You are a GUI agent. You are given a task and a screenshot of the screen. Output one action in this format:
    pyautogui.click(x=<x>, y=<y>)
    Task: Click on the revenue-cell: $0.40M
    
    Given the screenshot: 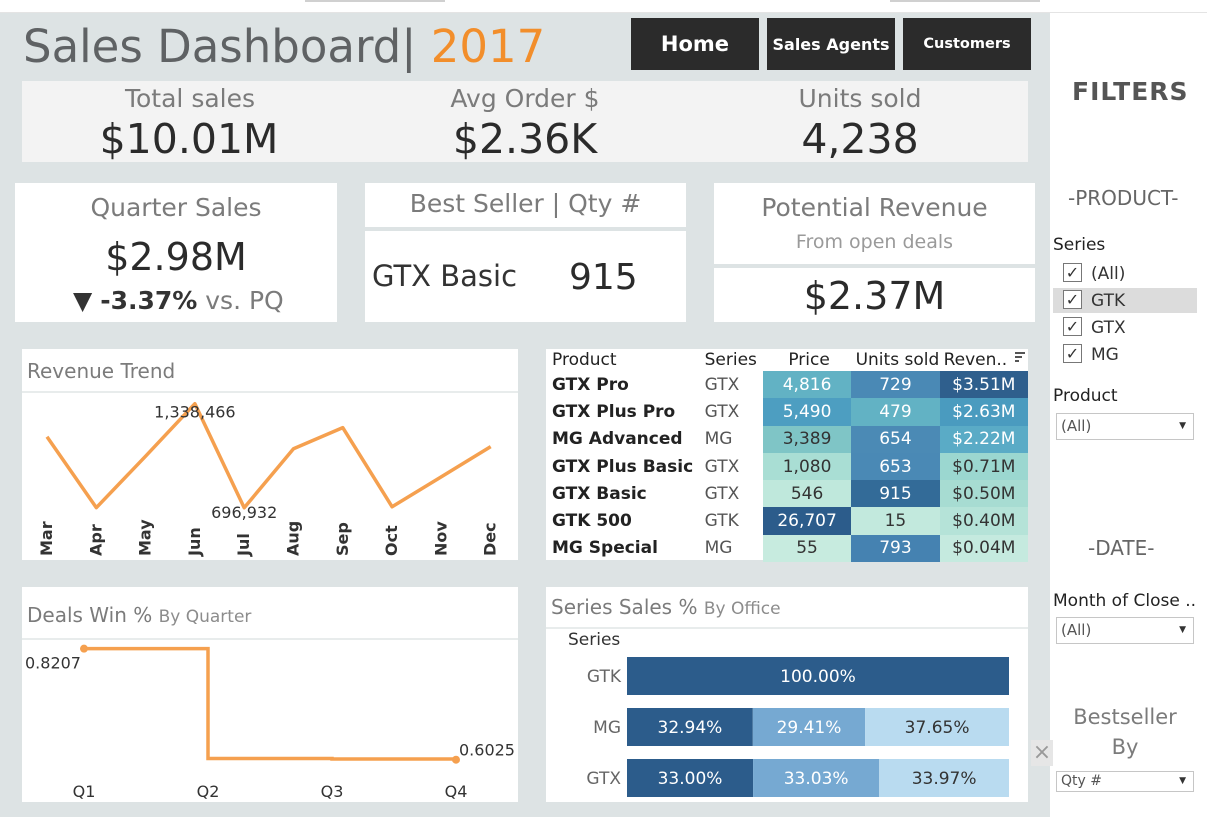 What is the action you would take?
    pyautogui.click(x=983, y=521)
    